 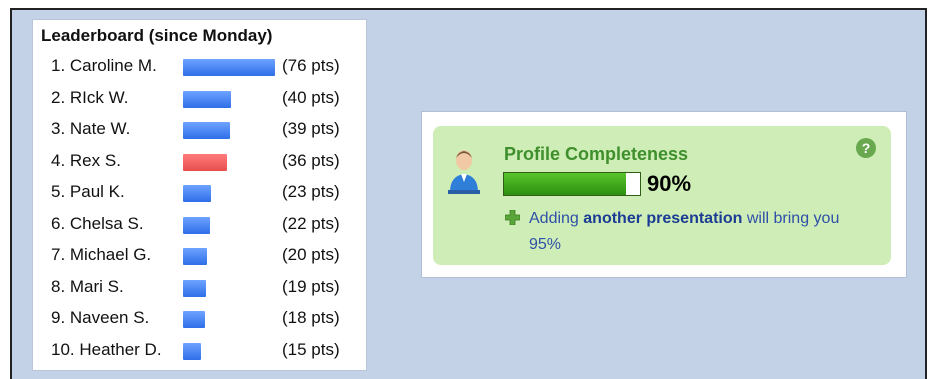 I want to click on suggestion-prefix: Adding, so click(x=556, y=218).